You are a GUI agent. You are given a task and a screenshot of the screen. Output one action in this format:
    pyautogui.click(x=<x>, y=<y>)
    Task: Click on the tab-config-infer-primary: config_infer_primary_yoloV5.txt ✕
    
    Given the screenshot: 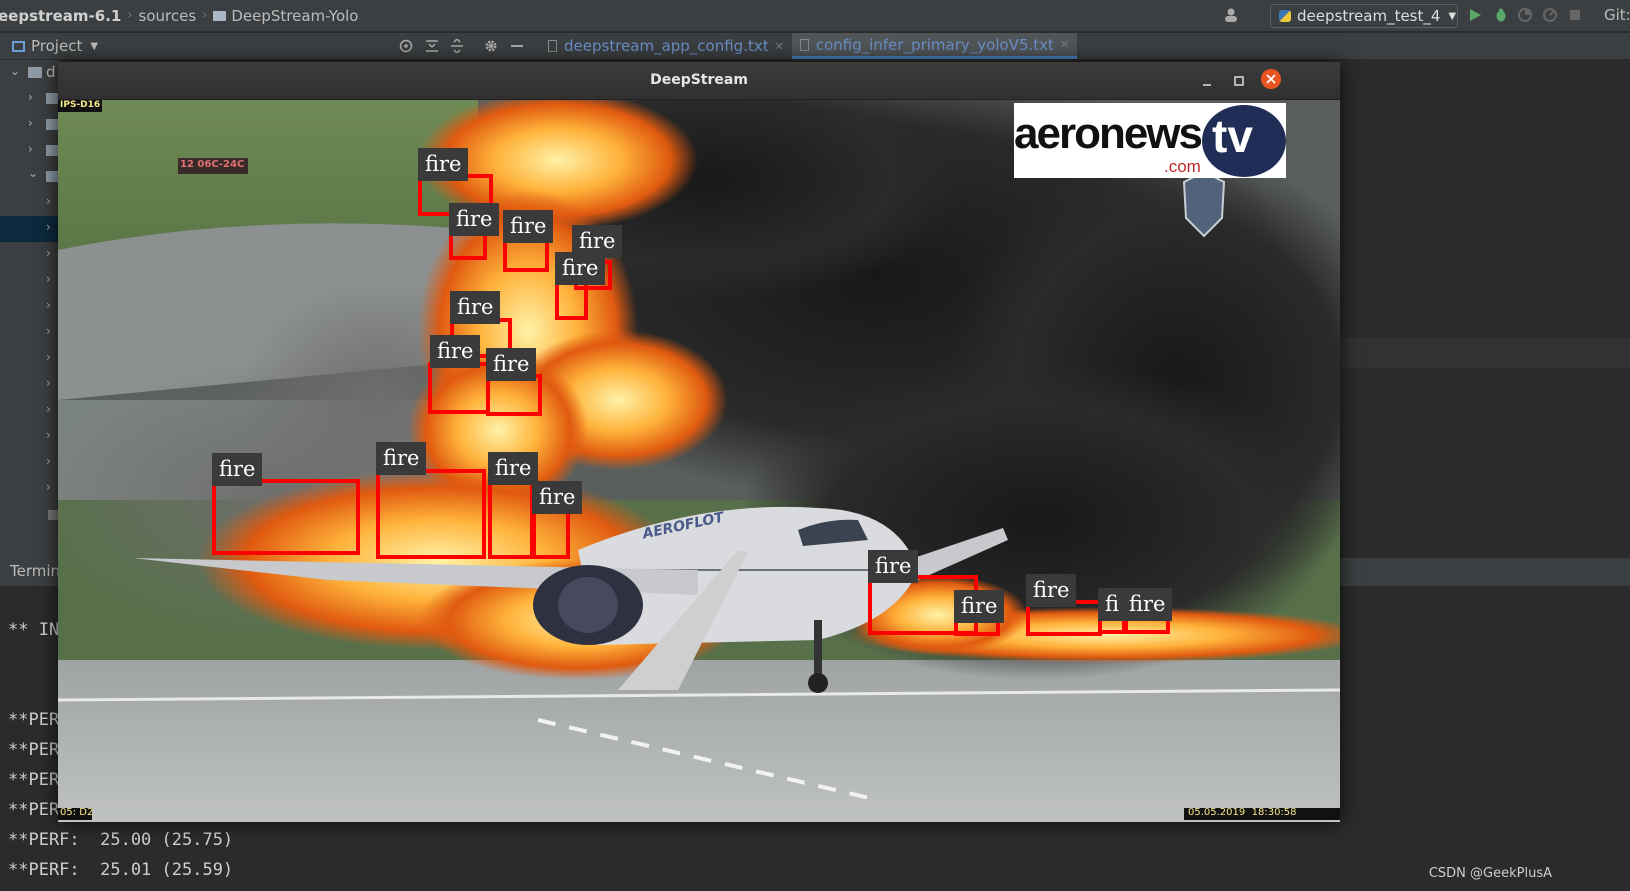 What is the action you would take?
    pyautogui.click(x=934, y=46)
    